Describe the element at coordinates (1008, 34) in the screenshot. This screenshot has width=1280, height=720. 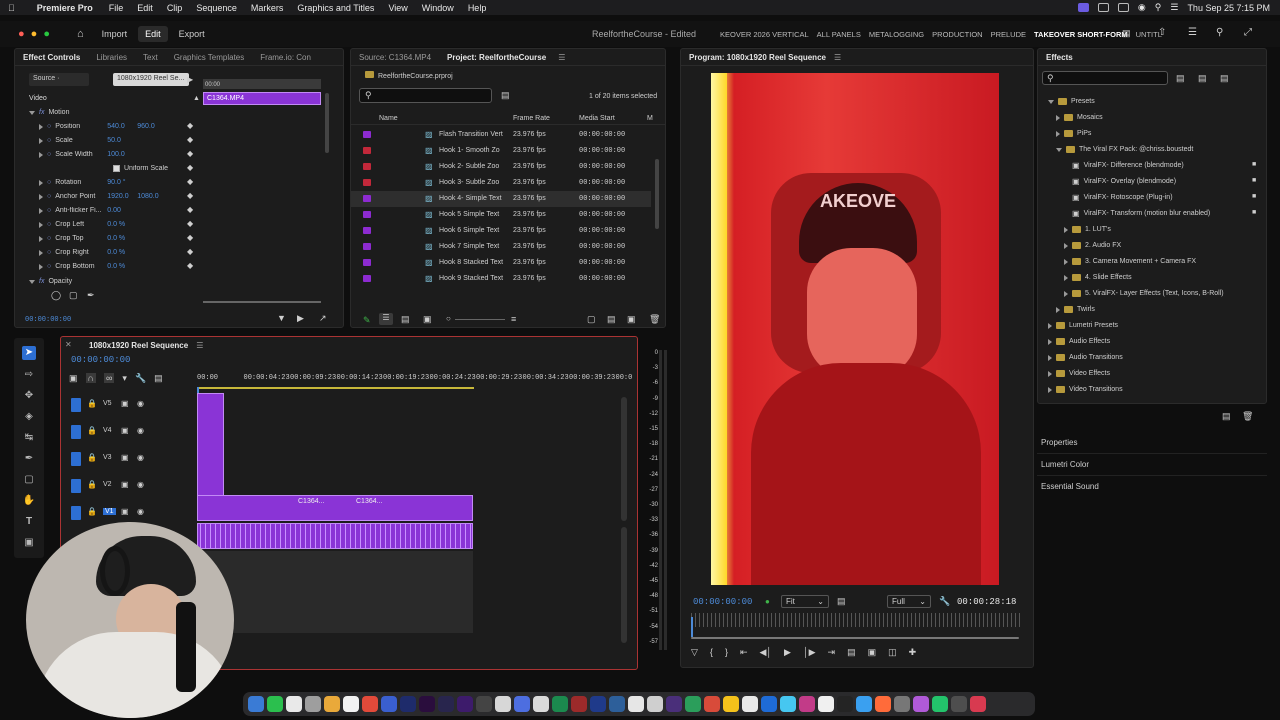
I see `preset-prelude: PRELUDE` at that location.